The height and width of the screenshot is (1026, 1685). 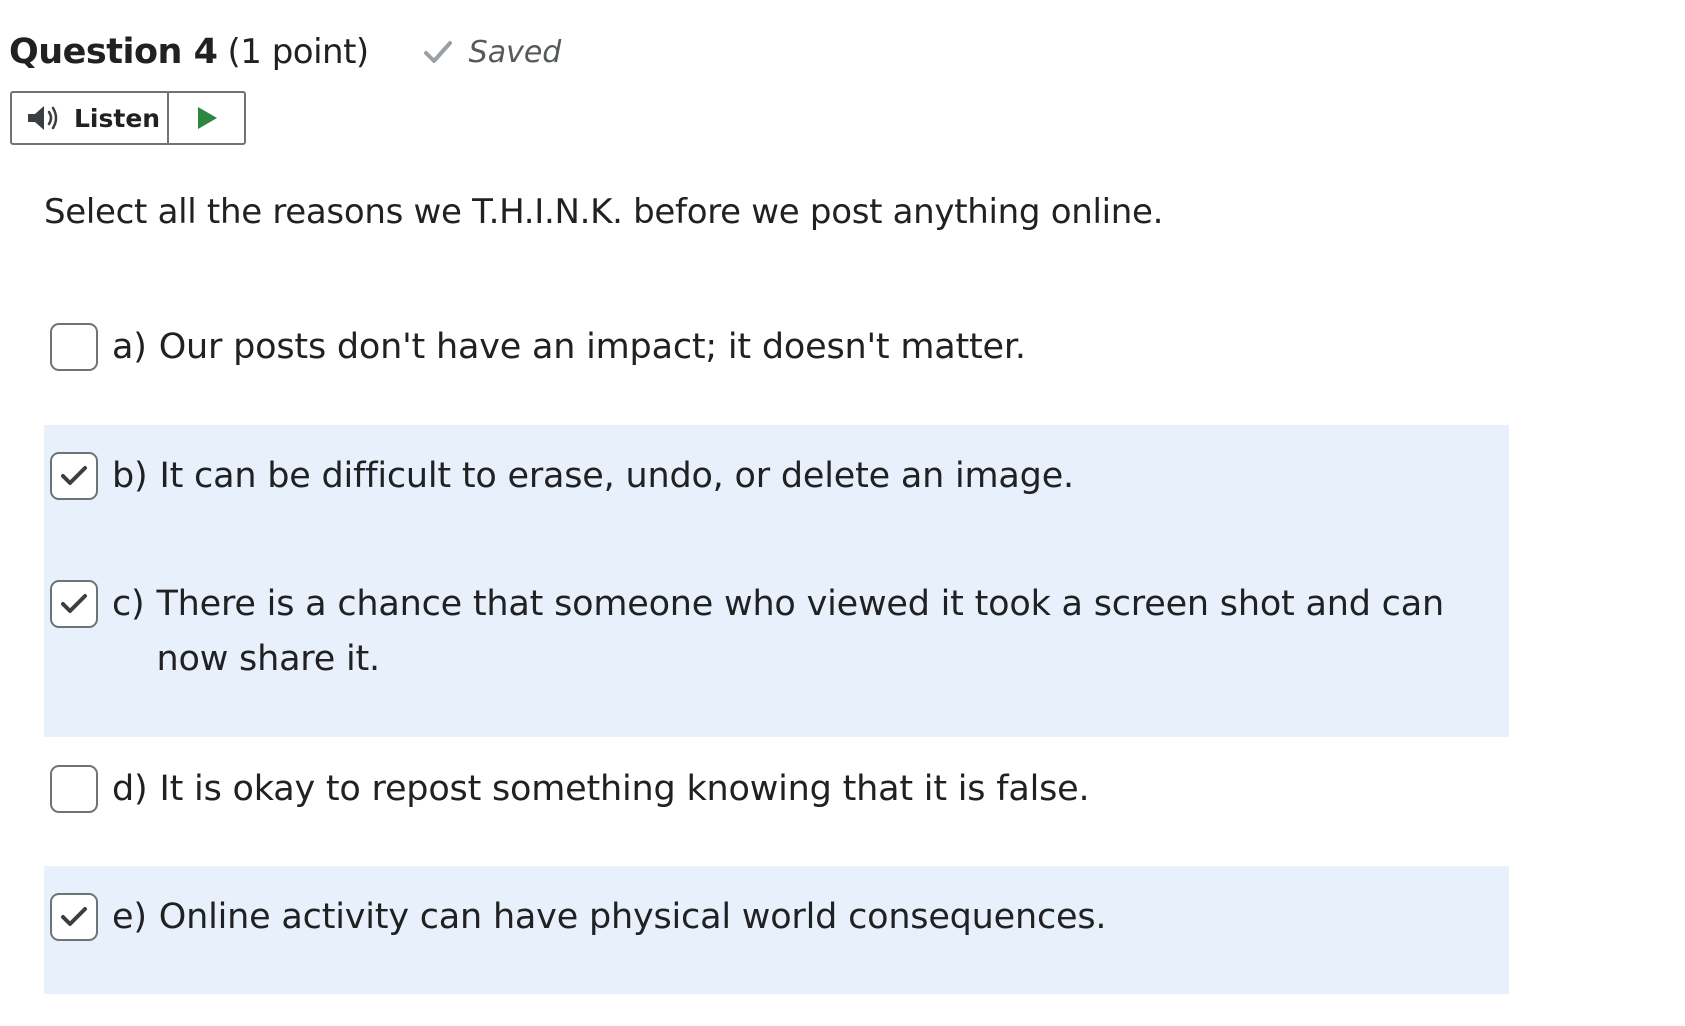 I want to click on option-c-letter: c), so click(x=128, y=604).